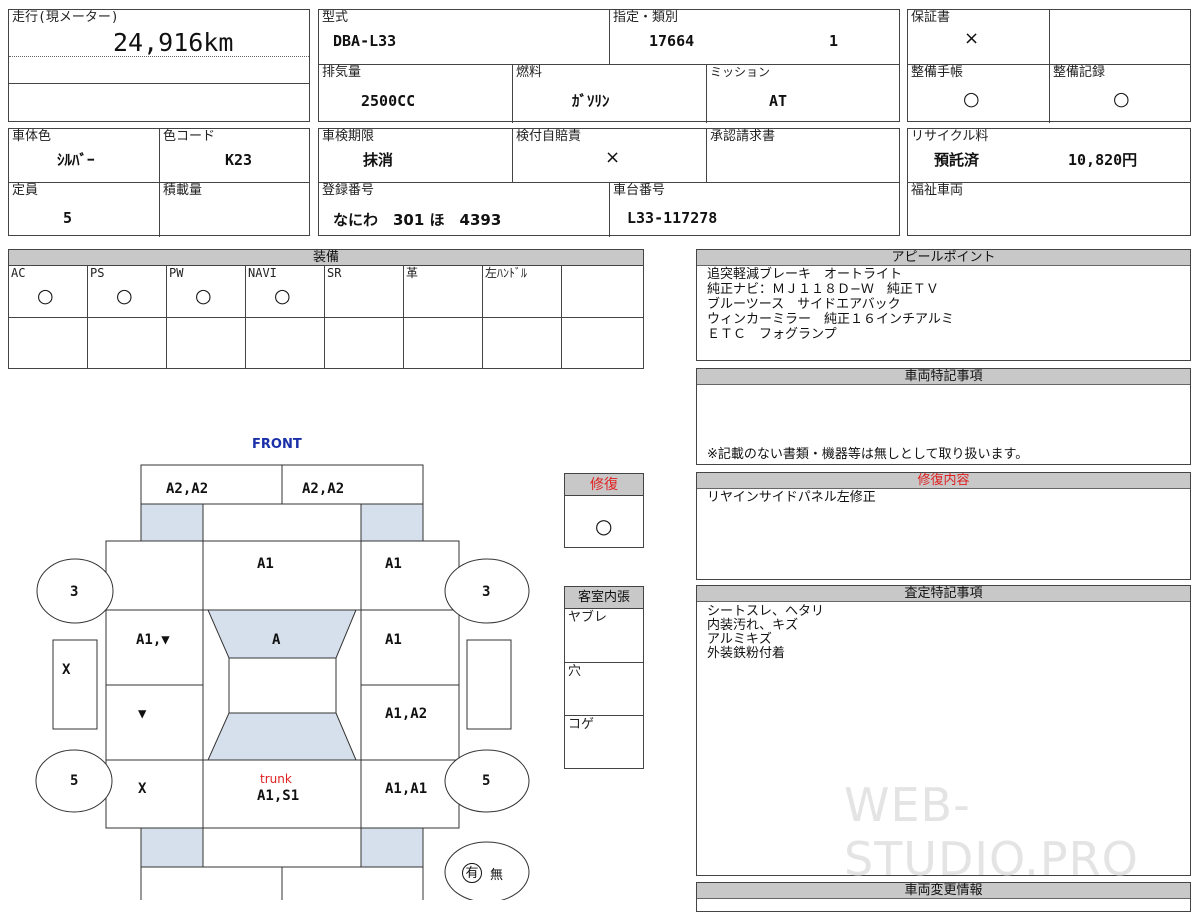  What do you see at coordinates (943, 377) in the screenshot?
I see `vehicle-notes-title: 車両特記事項` at bounding box center [943, 377].